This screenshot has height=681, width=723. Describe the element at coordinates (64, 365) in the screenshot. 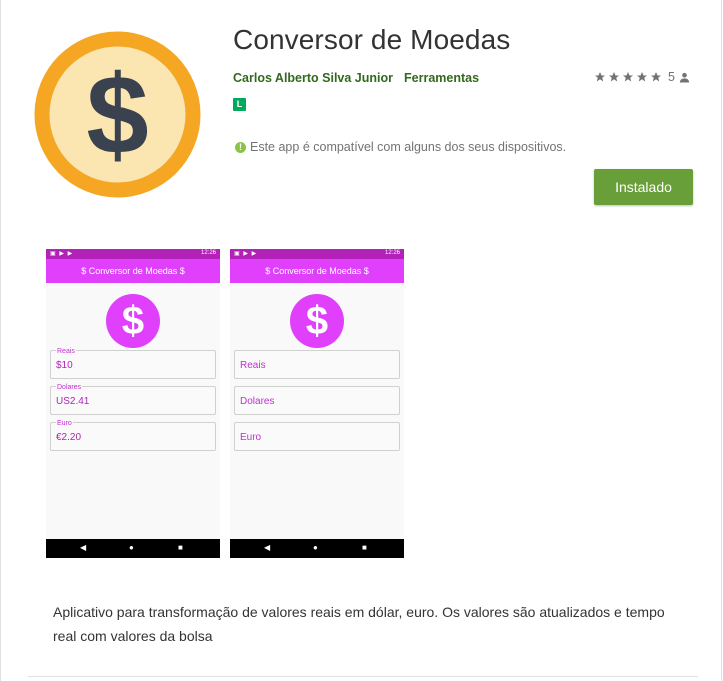

I see `field-value: $10` at that location.